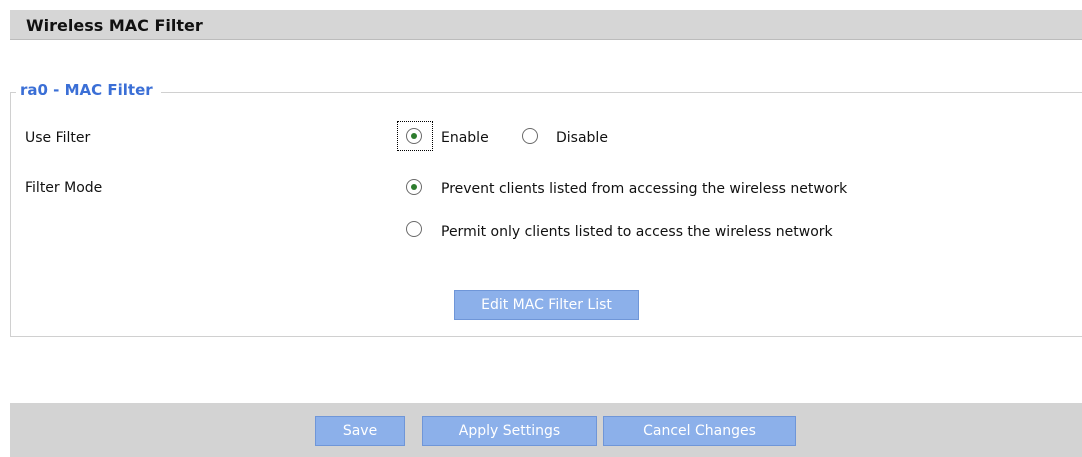 The width and height of the screenshot is (1082, 457). What do you see at coordinates (699, 431) in the screenshot?
I see `cancel-changes-button: Cancel Changes` at bounding box center [699, 431].